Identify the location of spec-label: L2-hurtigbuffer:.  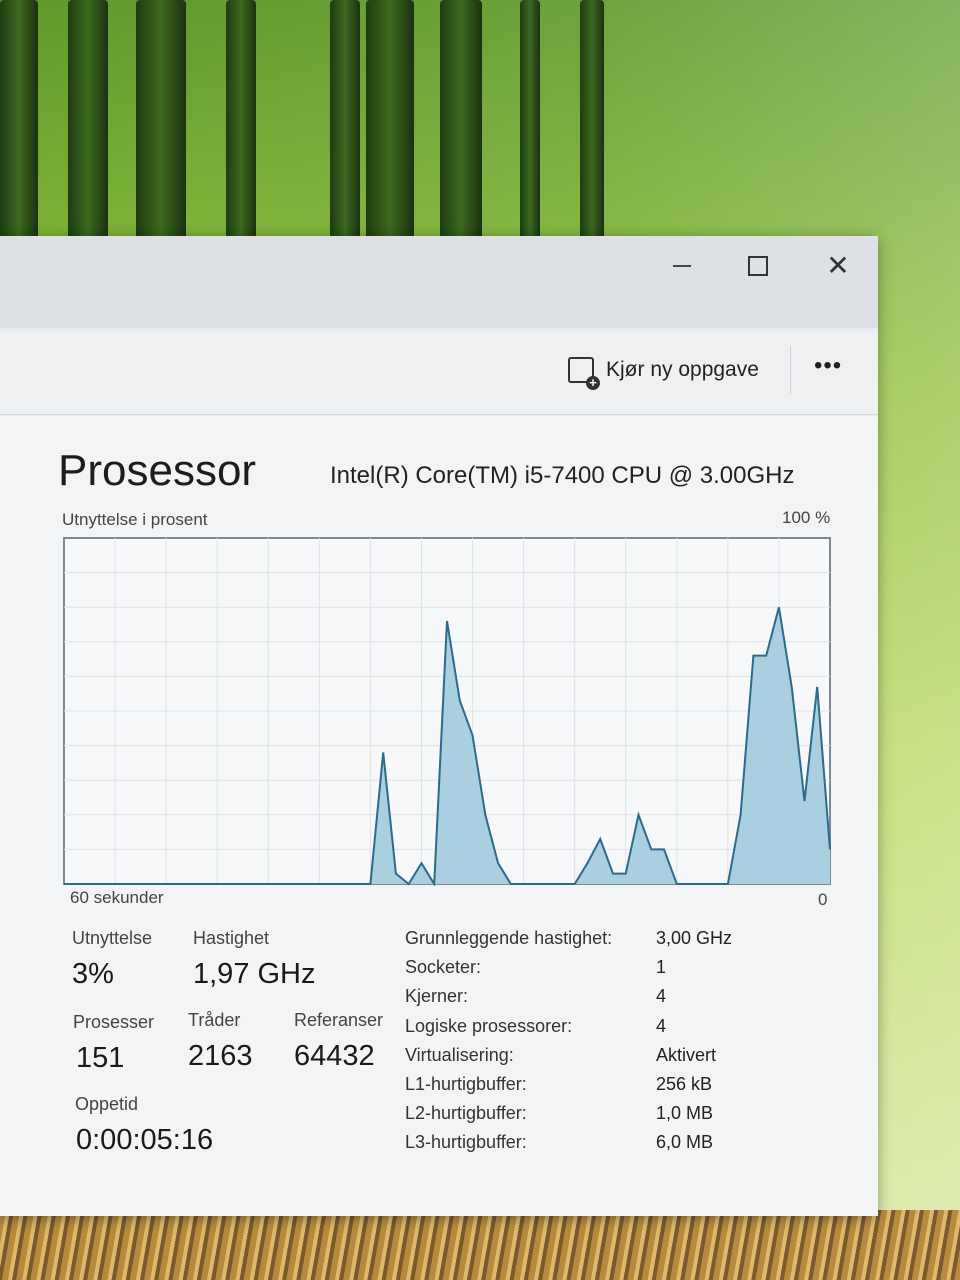
(466, 1113).